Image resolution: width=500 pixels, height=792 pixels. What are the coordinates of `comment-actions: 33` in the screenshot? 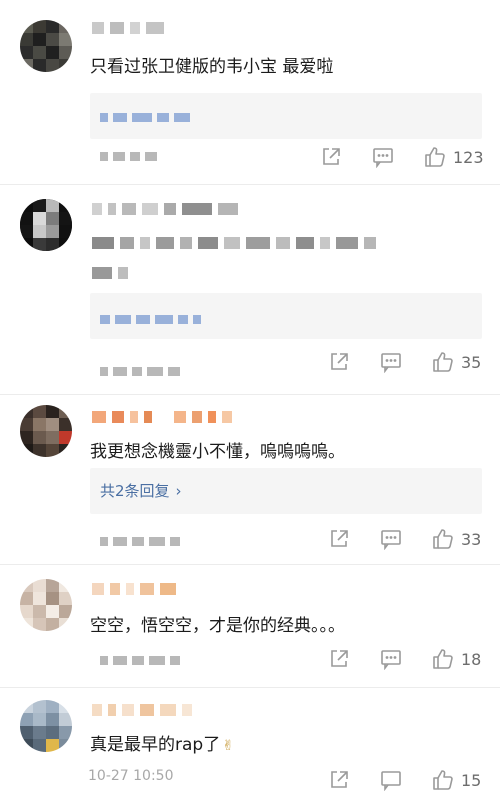 It's located at (405, 539).